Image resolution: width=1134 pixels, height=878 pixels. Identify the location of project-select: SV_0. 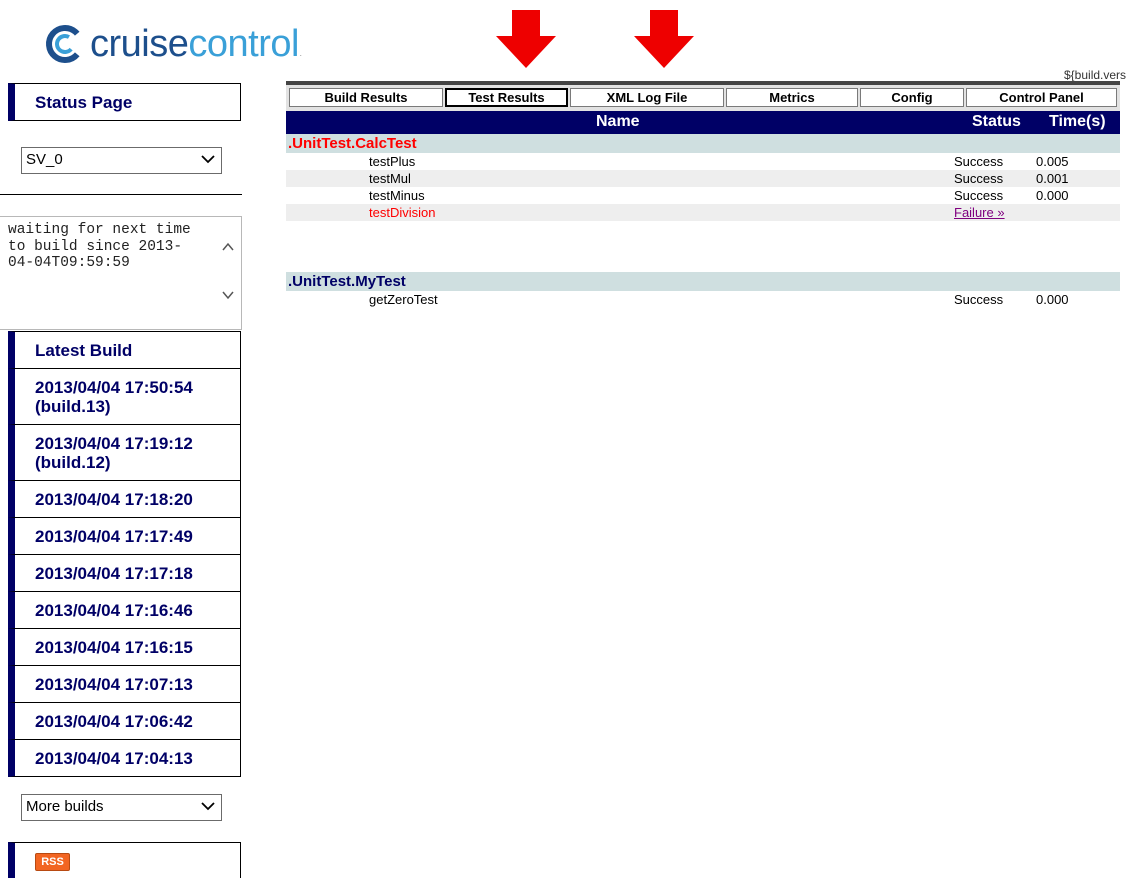
(121, 160).